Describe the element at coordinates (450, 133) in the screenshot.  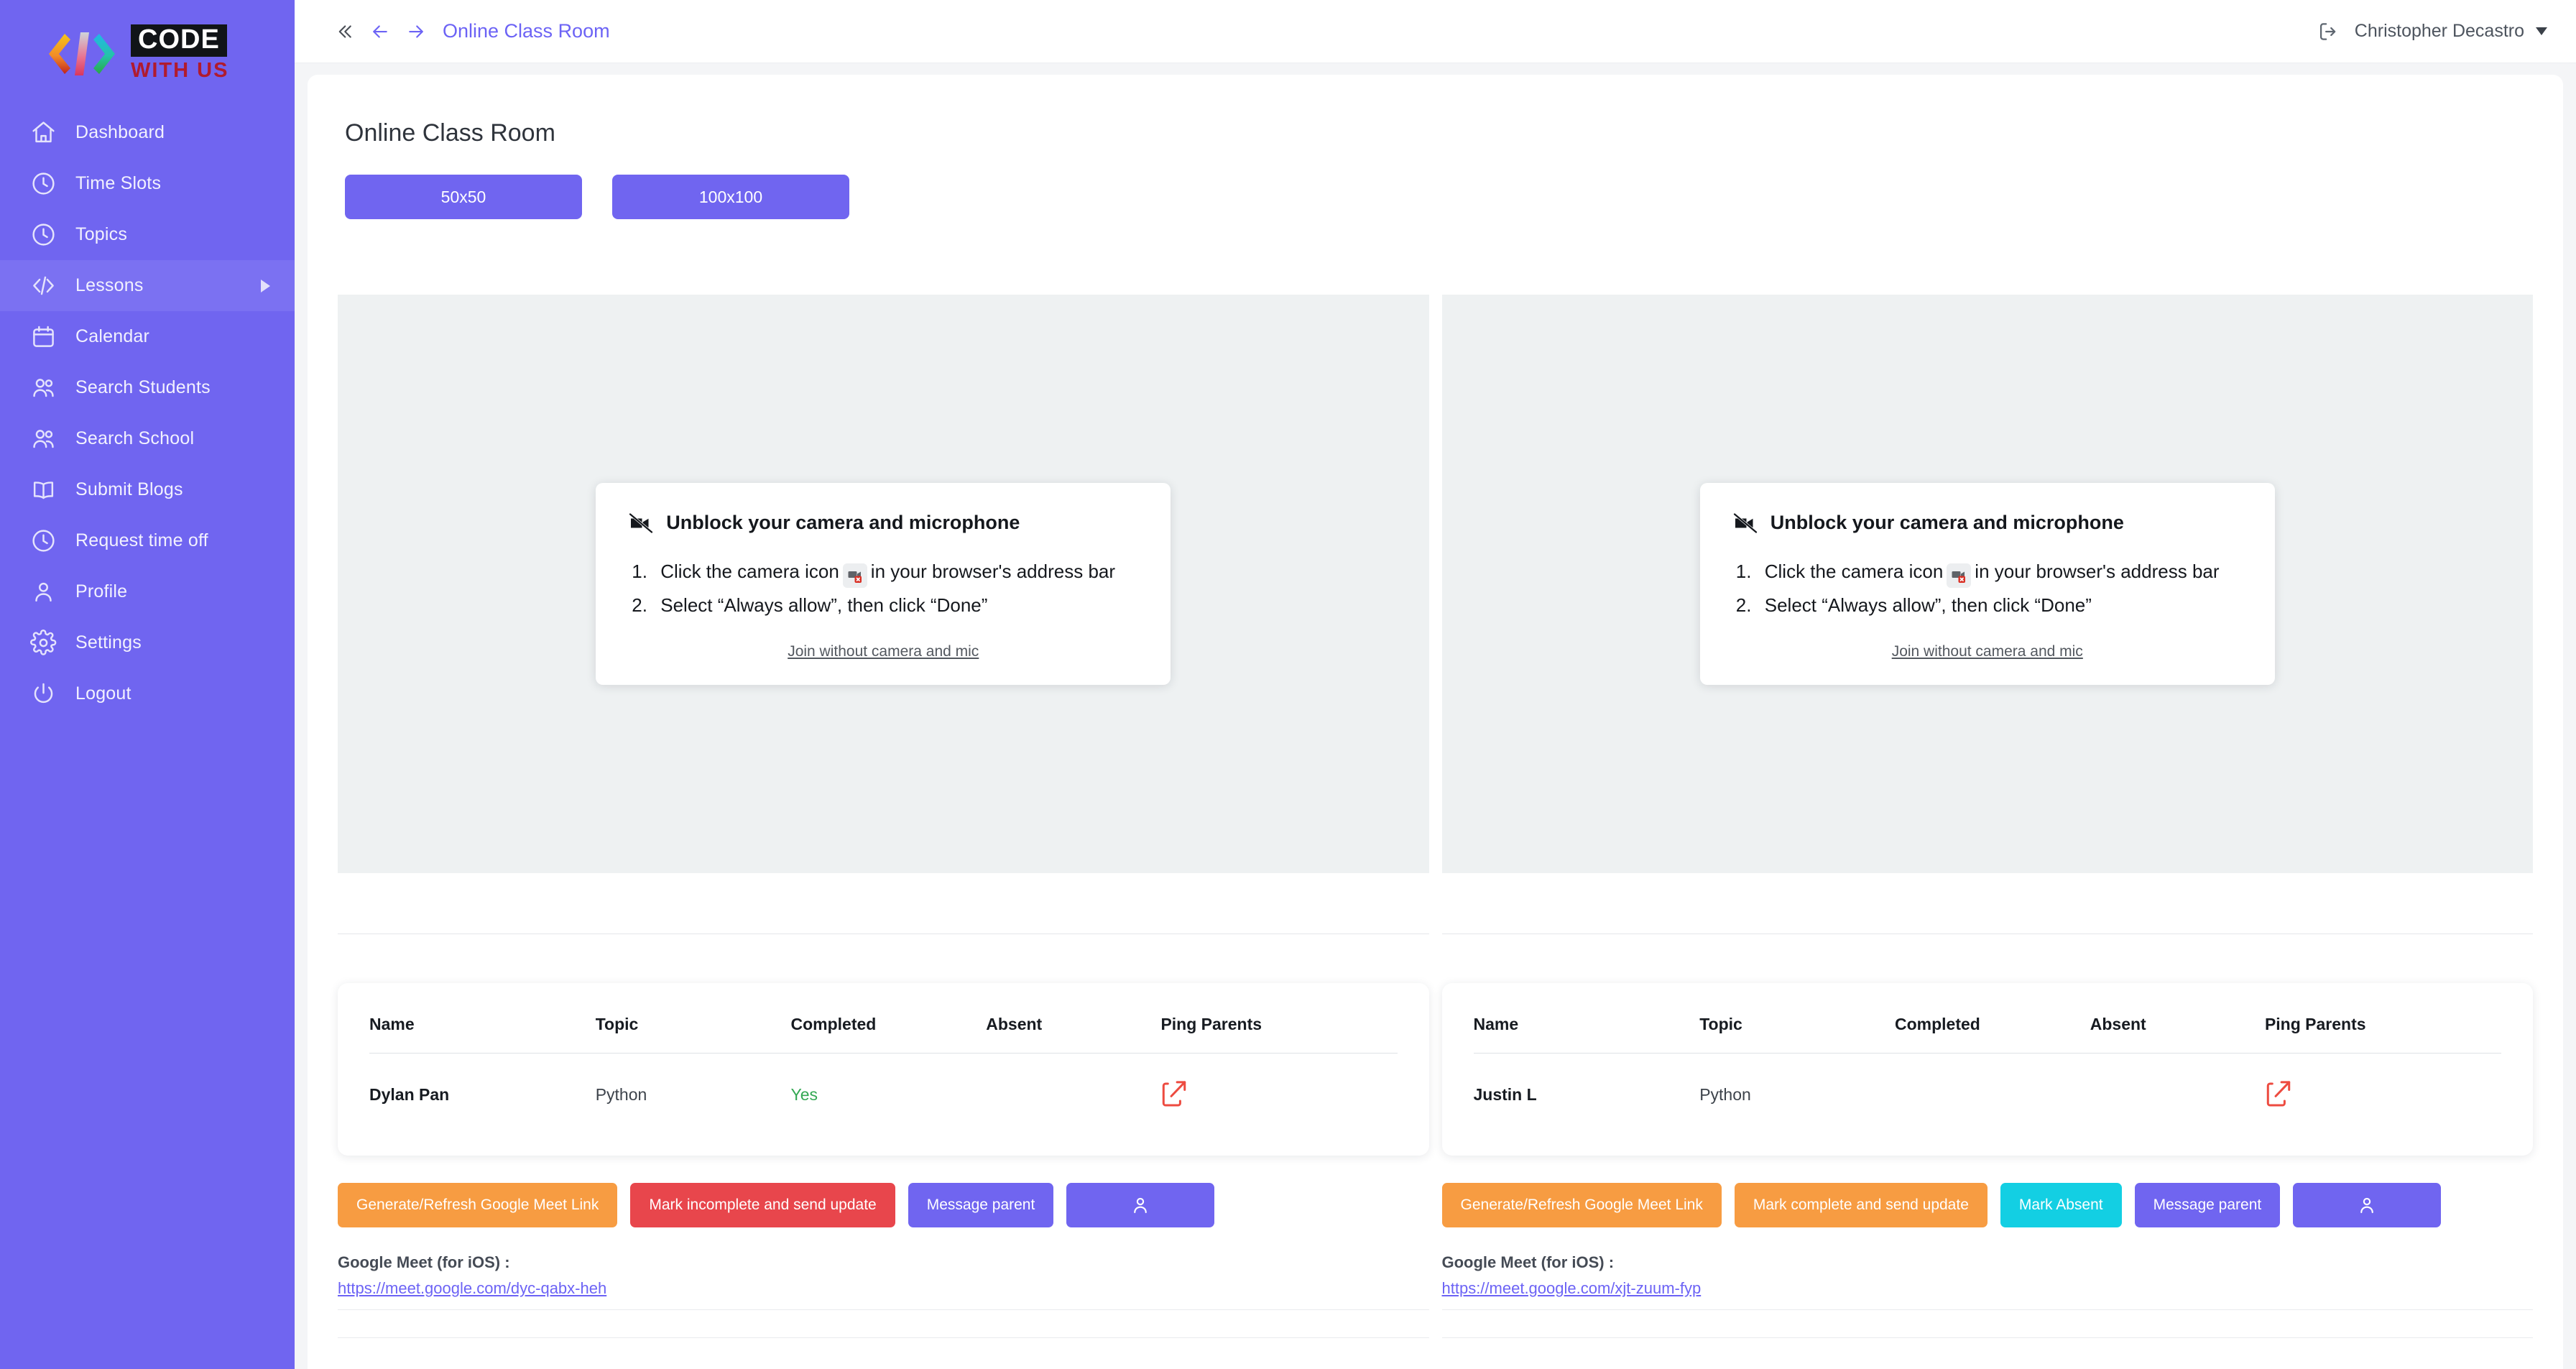
I see `page-title: Online Class Room` at that location.